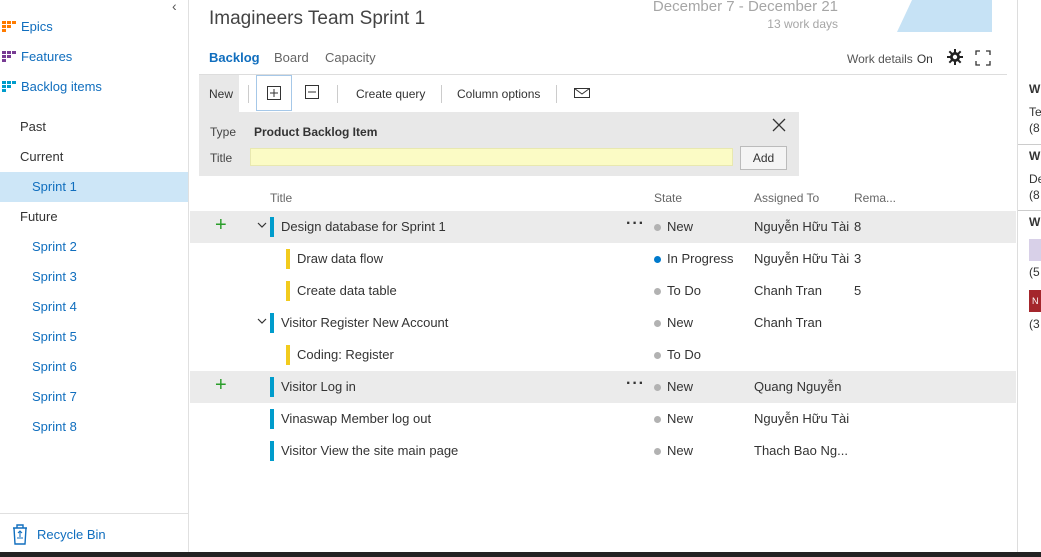 The image size is (1041, 557). I want to click on row-remaining: 3, so click(858, 258).